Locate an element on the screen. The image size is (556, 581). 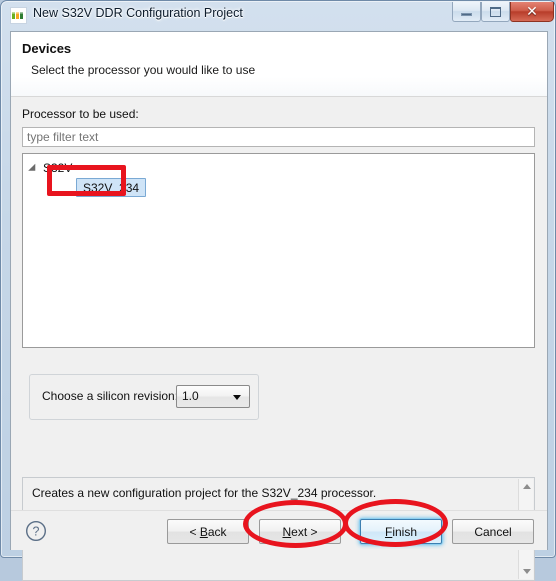
next-button-label: Next > is located at coordinates (300, 531).